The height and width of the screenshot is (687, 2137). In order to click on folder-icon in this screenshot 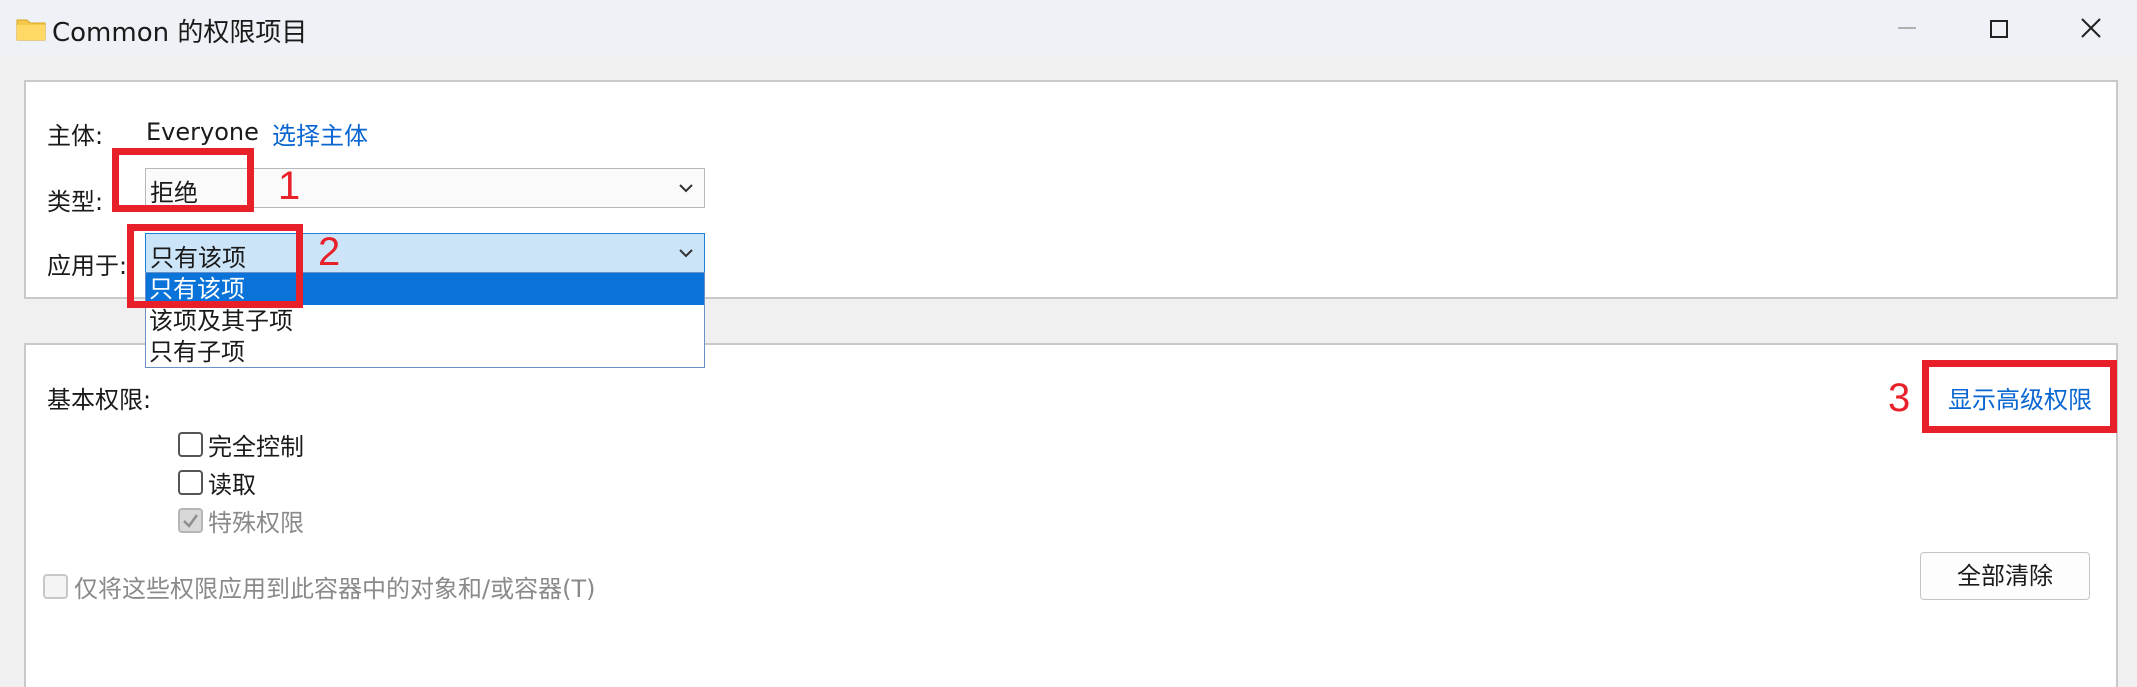, I will do `click(31, 30)`.